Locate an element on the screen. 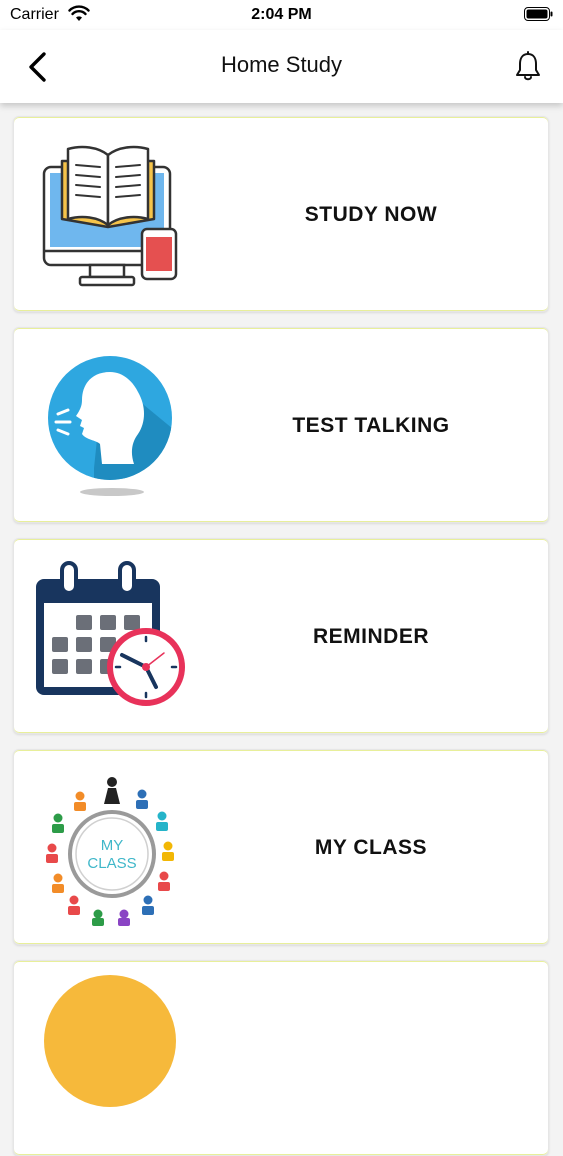  study-now-label: STUDY NOW is located at coordinates (371, 214).